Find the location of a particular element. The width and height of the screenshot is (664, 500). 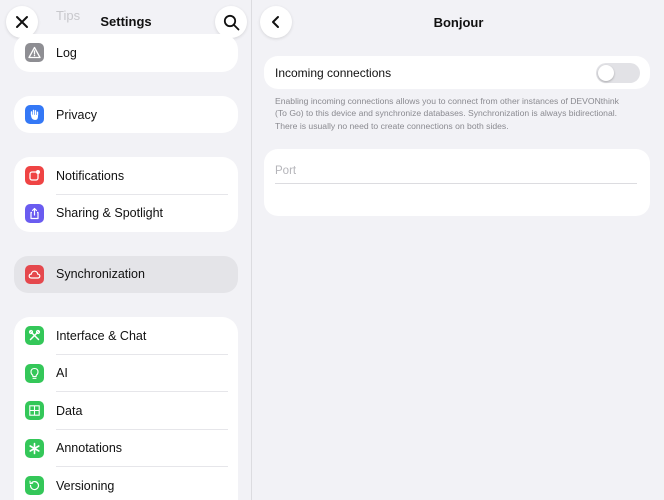

sidebar-item-versioning: Versioning is located at coordinates (126, 483).